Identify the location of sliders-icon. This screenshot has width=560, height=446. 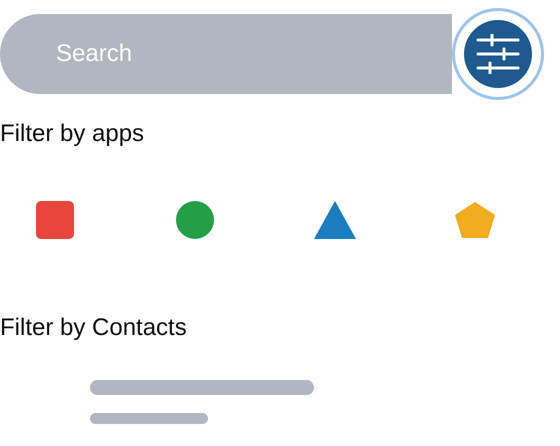
(498, 54).